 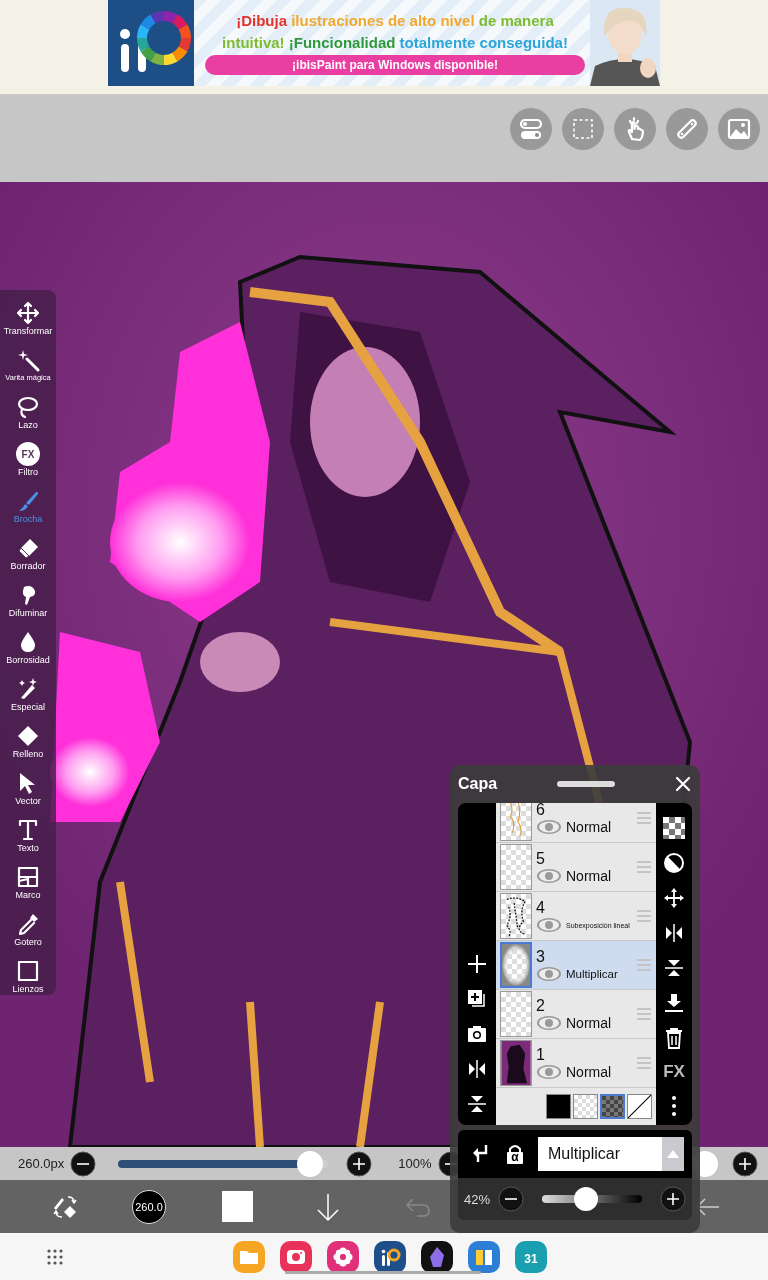 I want to click on brush-size-slider, so click(x=223, y=1163).